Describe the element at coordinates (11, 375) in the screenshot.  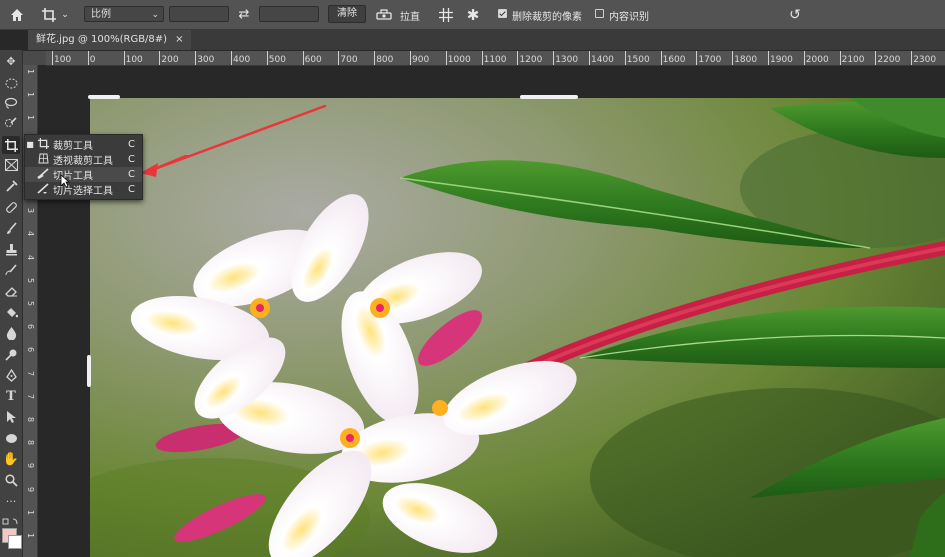
I see `pen-tool-icon` at that location.